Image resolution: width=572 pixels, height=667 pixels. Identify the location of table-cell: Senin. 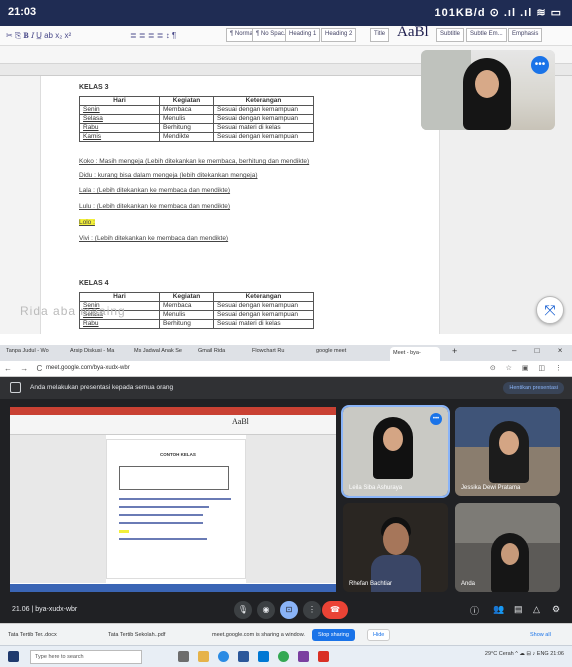
(119, 110).